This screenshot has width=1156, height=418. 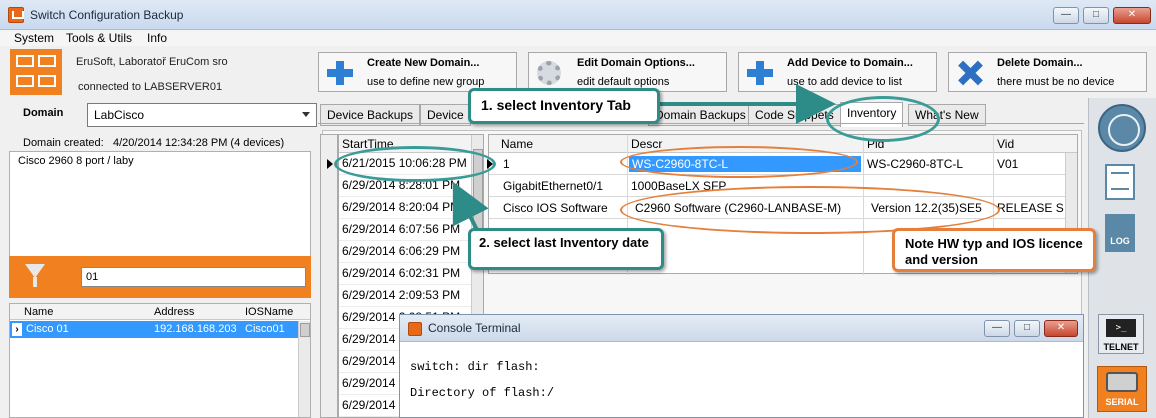 I want to click on app-icon, so click(x=16, y=15).